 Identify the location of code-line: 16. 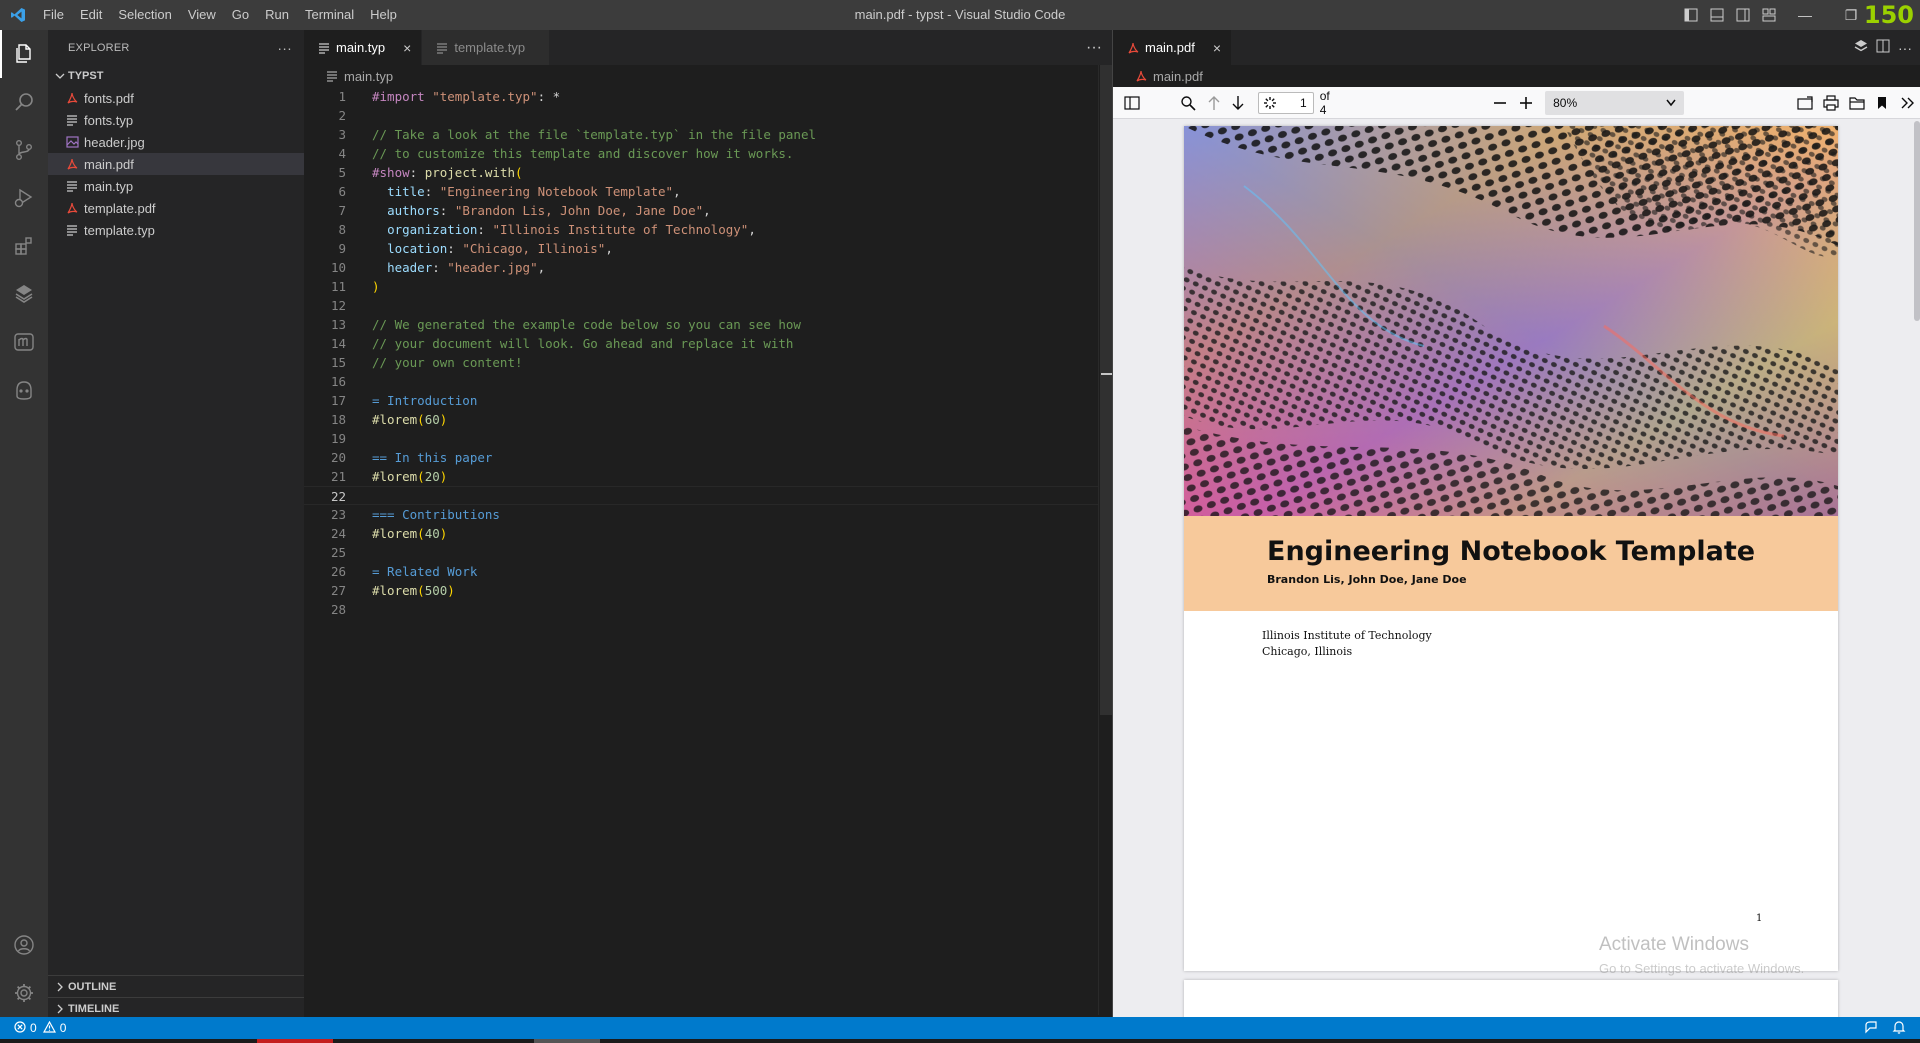
(708, 381).